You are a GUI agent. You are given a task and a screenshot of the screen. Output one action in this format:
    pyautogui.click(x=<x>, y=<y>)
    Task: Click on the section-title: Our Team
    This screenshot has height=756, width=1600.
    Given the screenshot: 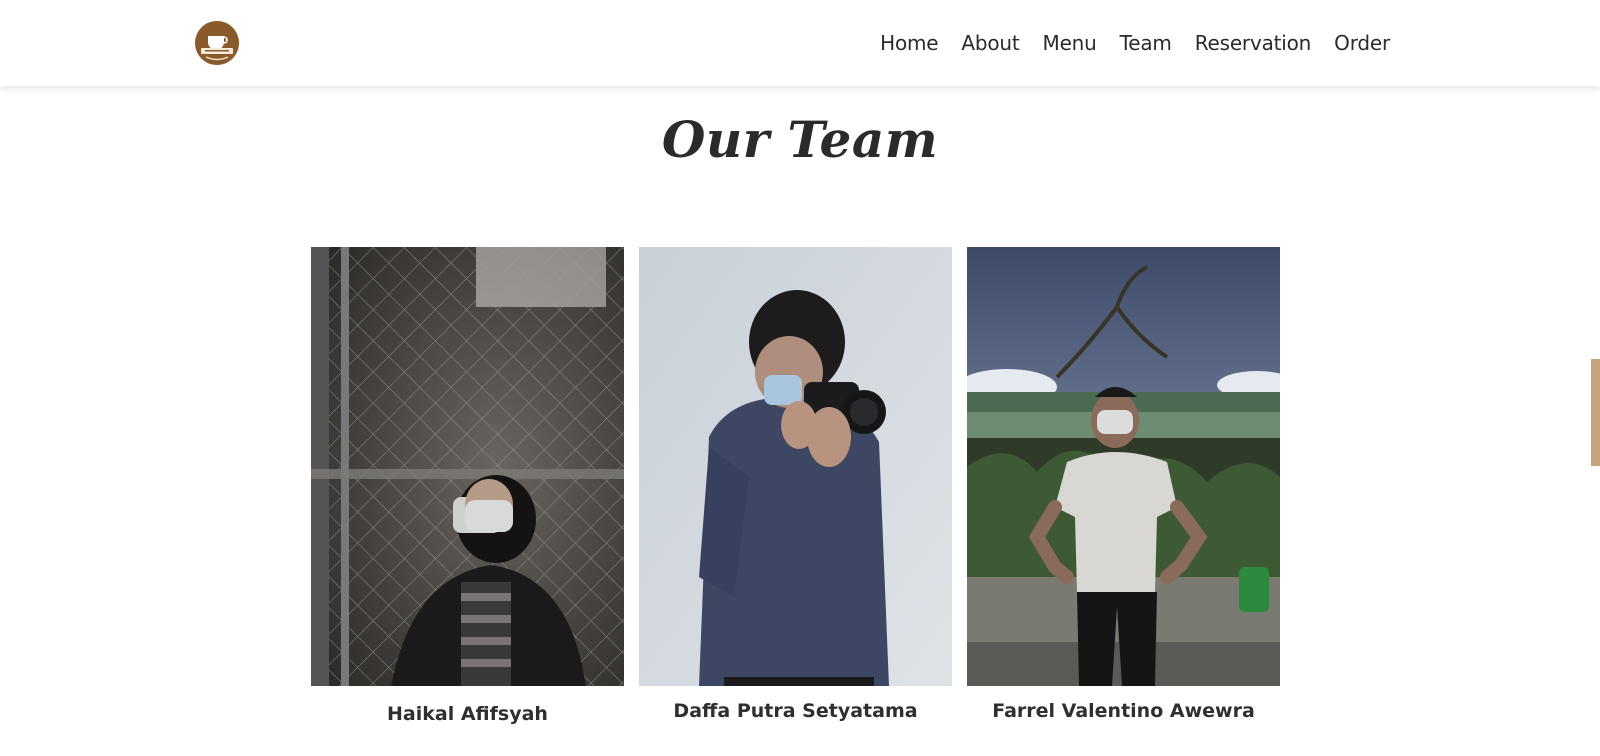 What is the action you would take?
    pyautogui.click(x=800, y=139)
    